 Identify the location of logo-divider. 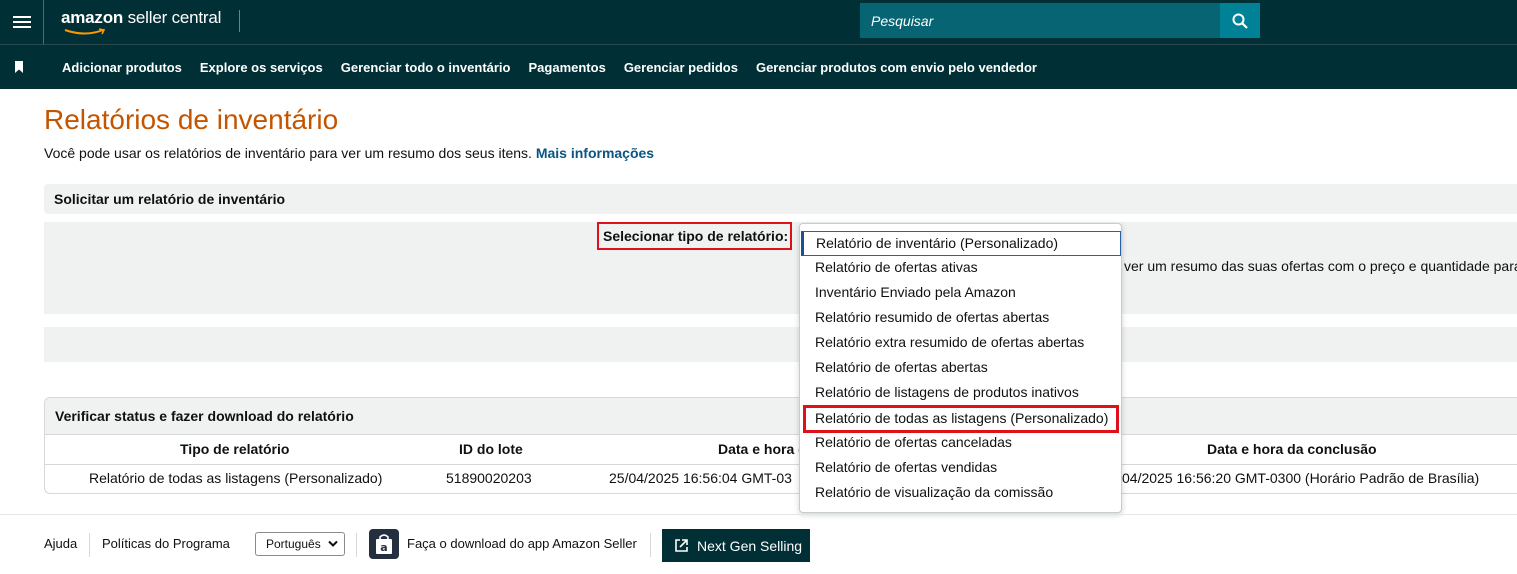
(239, 21).